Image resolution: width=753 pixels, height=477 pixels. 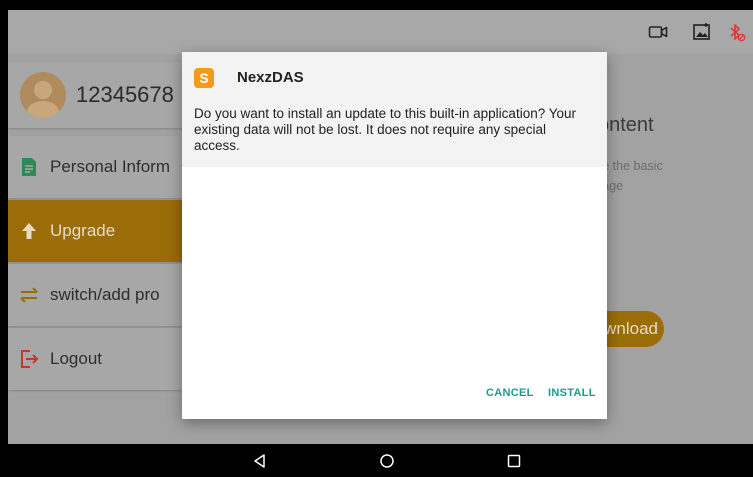 I want to click on avatar, so click(x=43, y=95).